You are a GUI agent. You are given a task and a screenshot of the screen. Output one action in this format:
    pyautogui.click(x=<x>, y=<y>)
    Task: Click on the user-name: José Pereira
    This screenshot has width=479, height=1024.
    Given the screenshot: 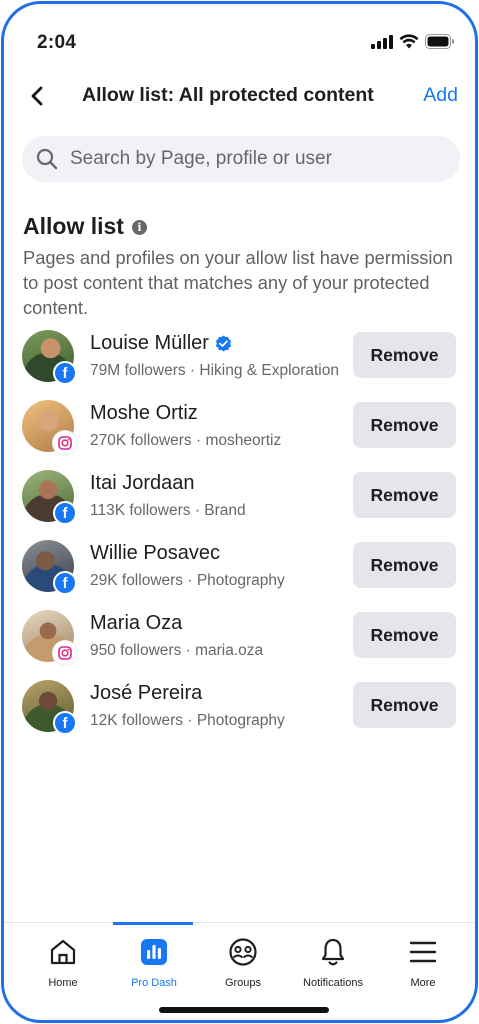 What is the action you would take?
    pyautogui.click(x=146, y=693)
    